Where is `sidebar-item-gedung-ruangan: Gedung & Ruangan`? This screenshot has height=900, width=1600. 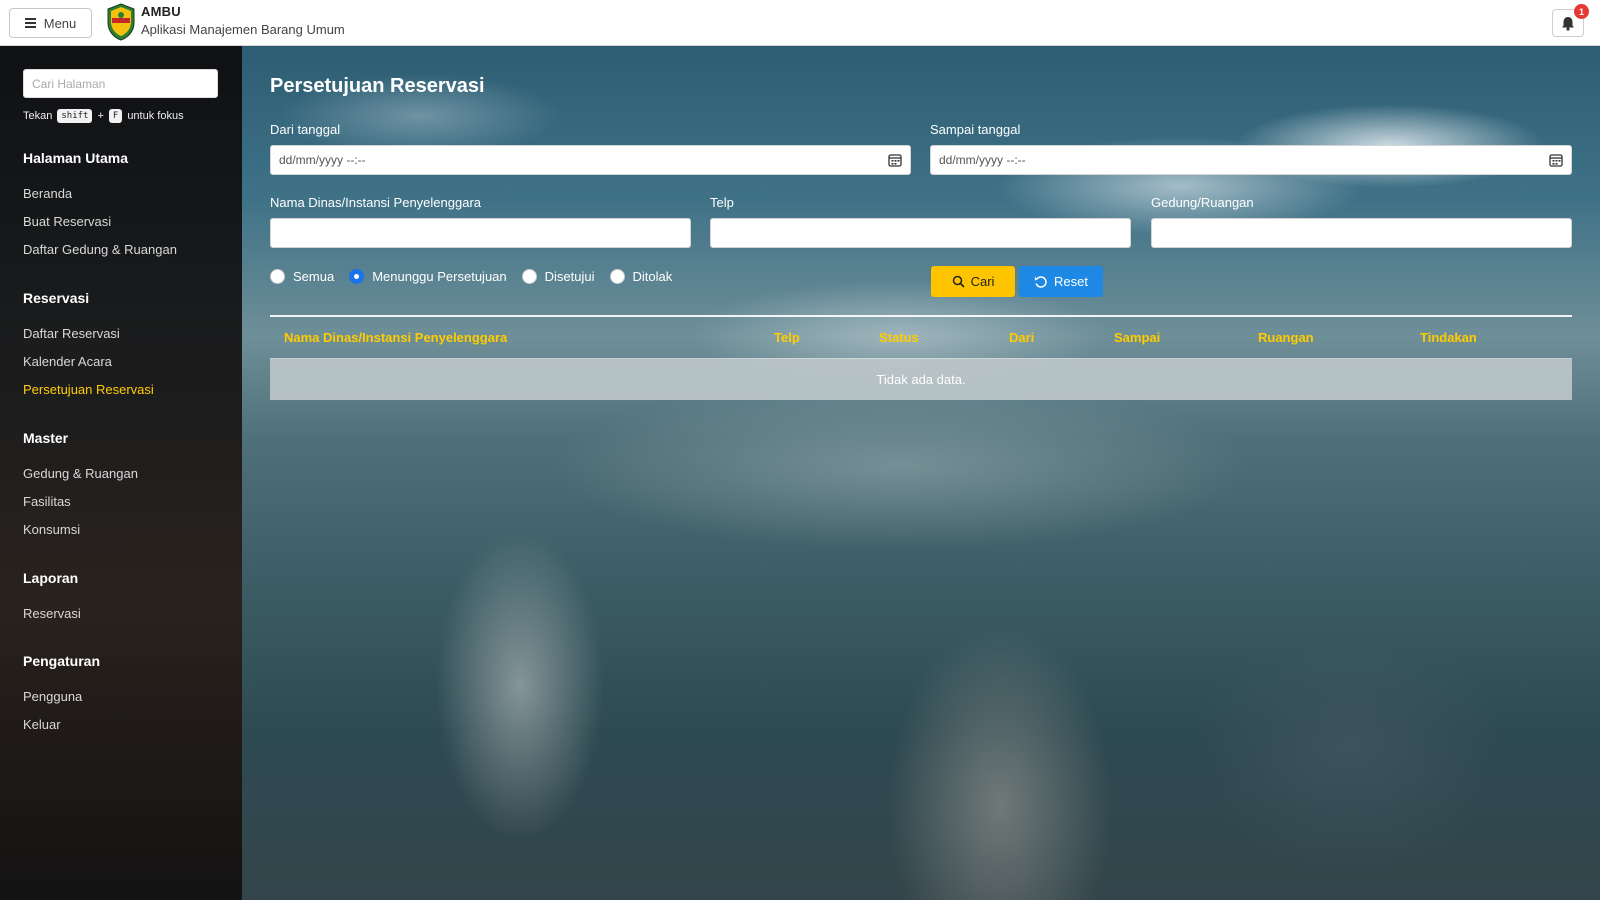
sidebar-item-gedung-ruangan: Gedung & Ruangan is located at coordinates (80, 474).